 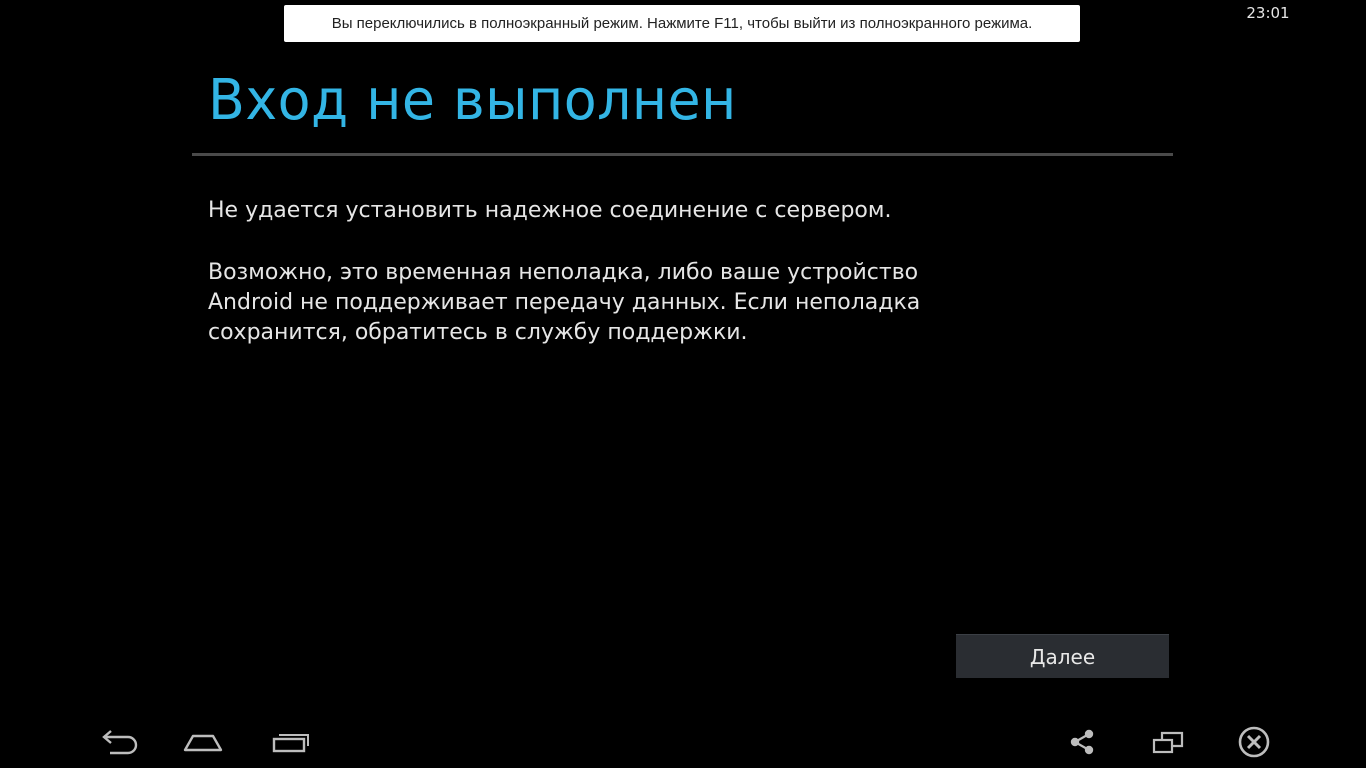 I want to click on next-button-label: Далее, so click(x=1062, y=656).